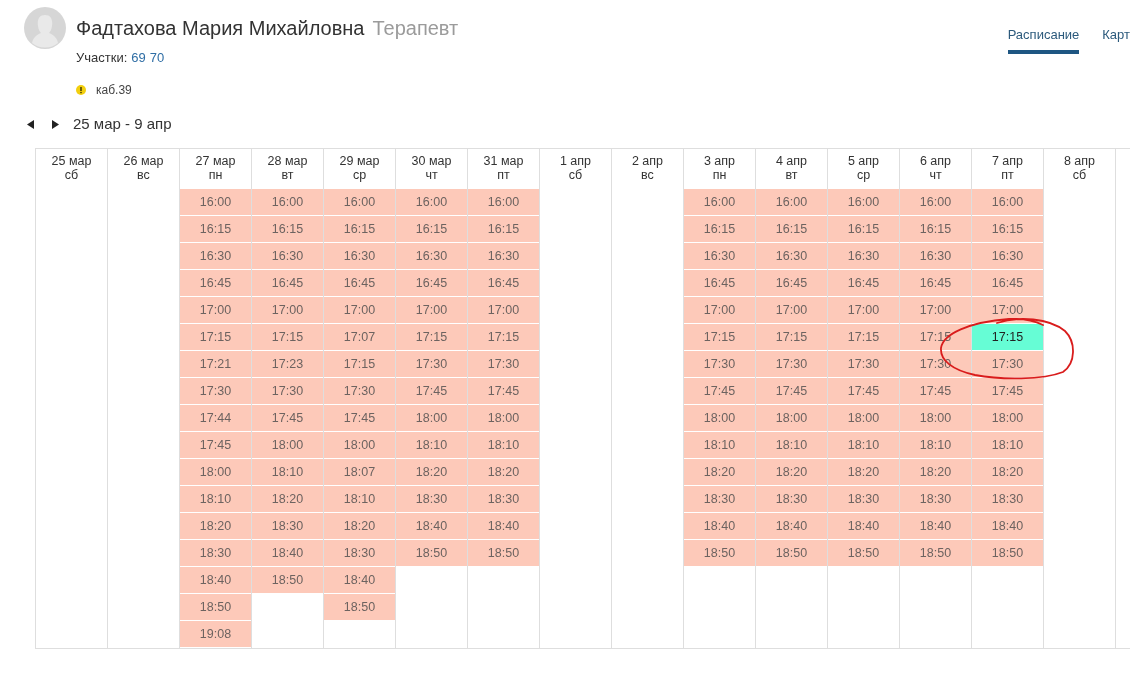 This screenshot has height=675, width=1130. What do you see at coordinates (138, 58) in the screenshot?
I see `plot-link: 69` at bounding box center [138, 58].